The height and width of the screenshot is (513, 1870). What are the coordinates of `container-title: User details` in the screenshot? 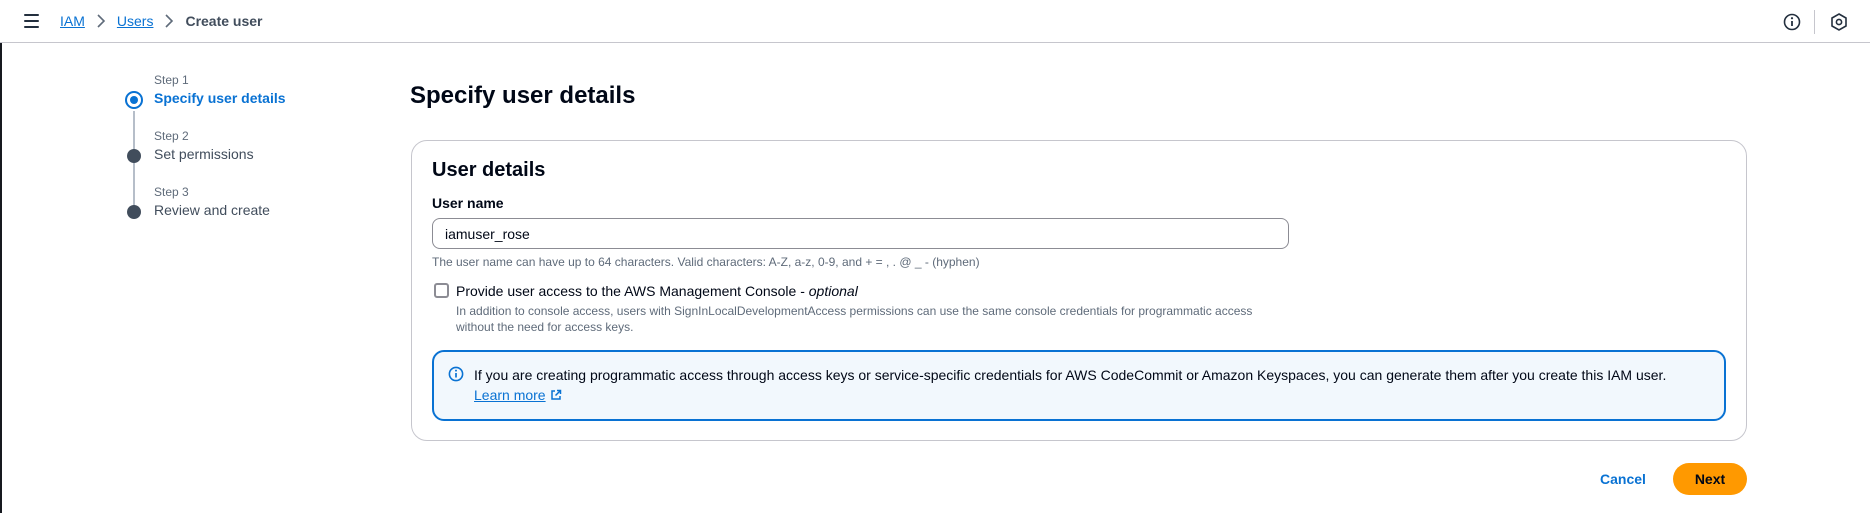 It's located at (489, 170).